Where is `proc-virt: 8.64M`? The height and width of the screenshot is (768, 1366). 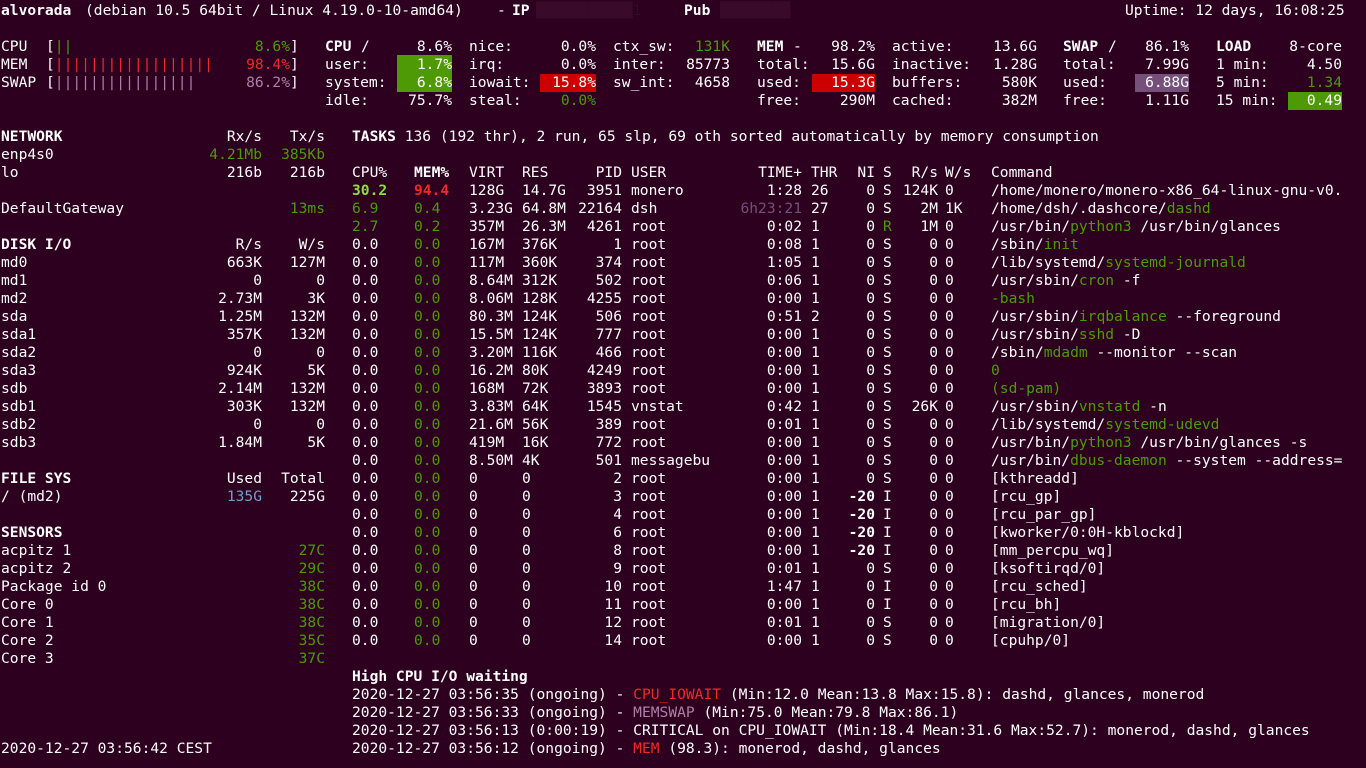
proc-virt: 8.64M is located at coordinates (491, 280).